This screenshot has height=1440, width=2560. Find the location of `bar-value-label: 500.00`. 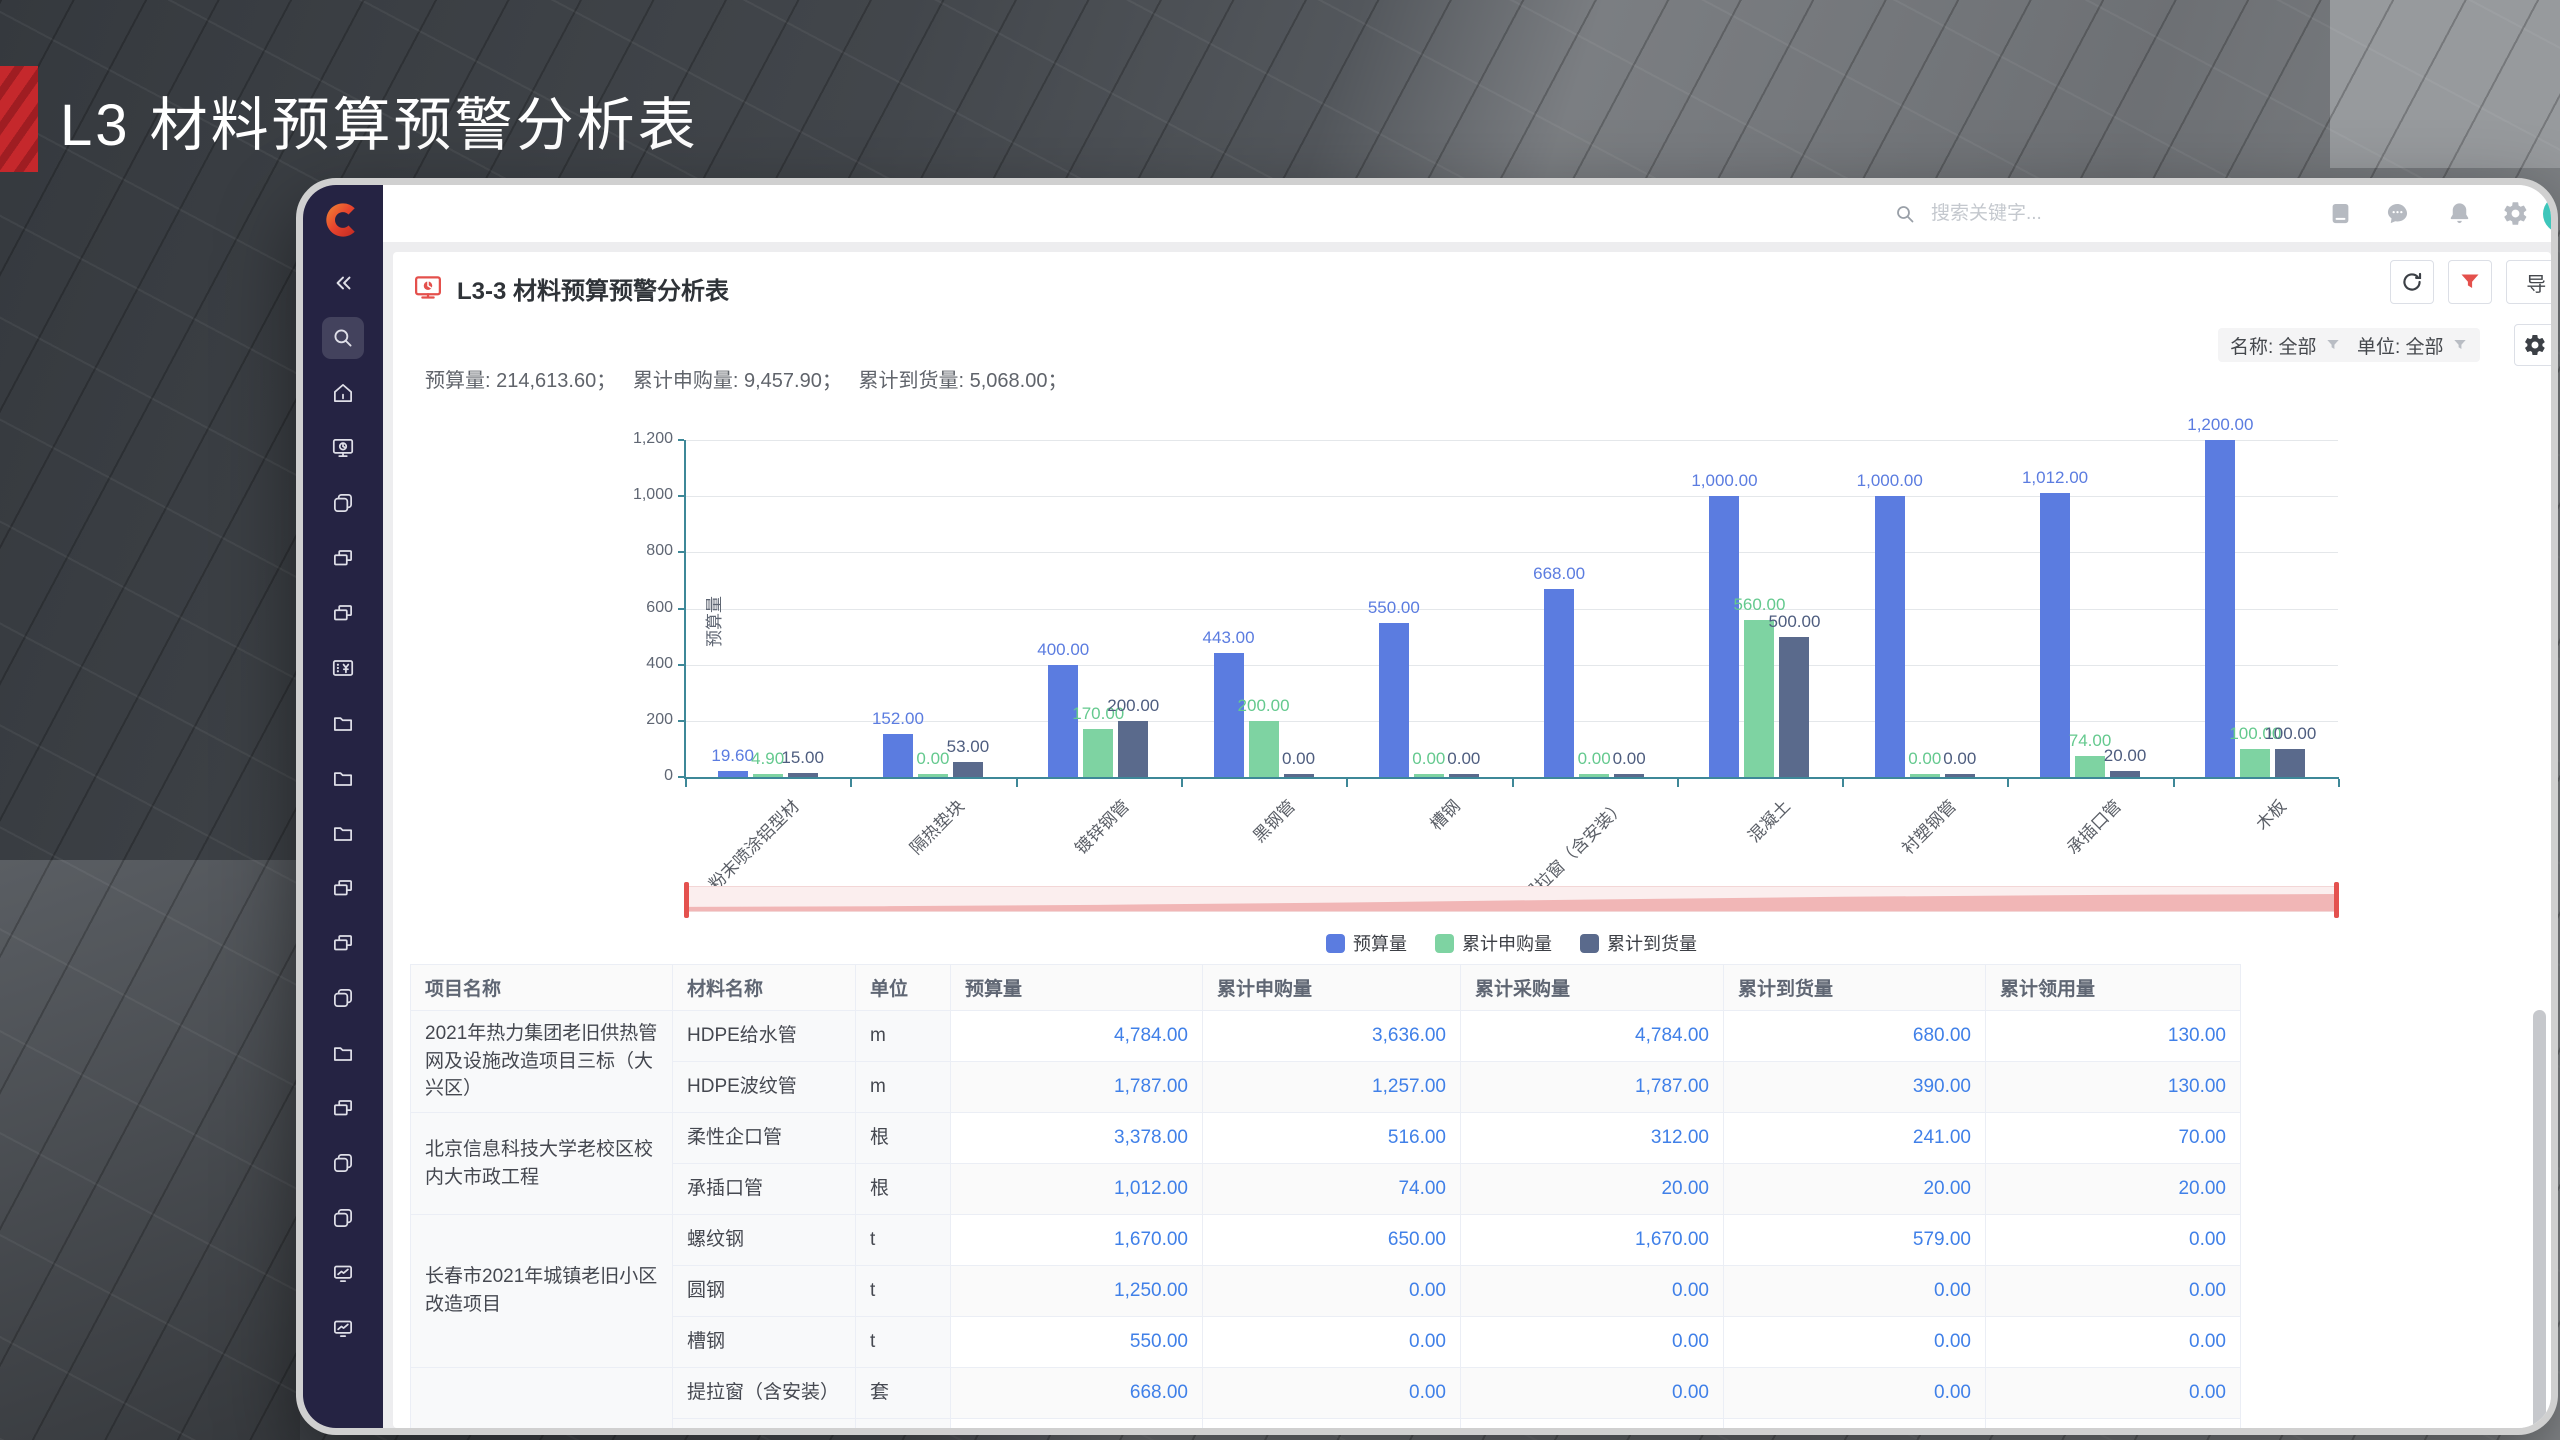

bar-value-label: 500.00 is located at coordinates (1794, 621).